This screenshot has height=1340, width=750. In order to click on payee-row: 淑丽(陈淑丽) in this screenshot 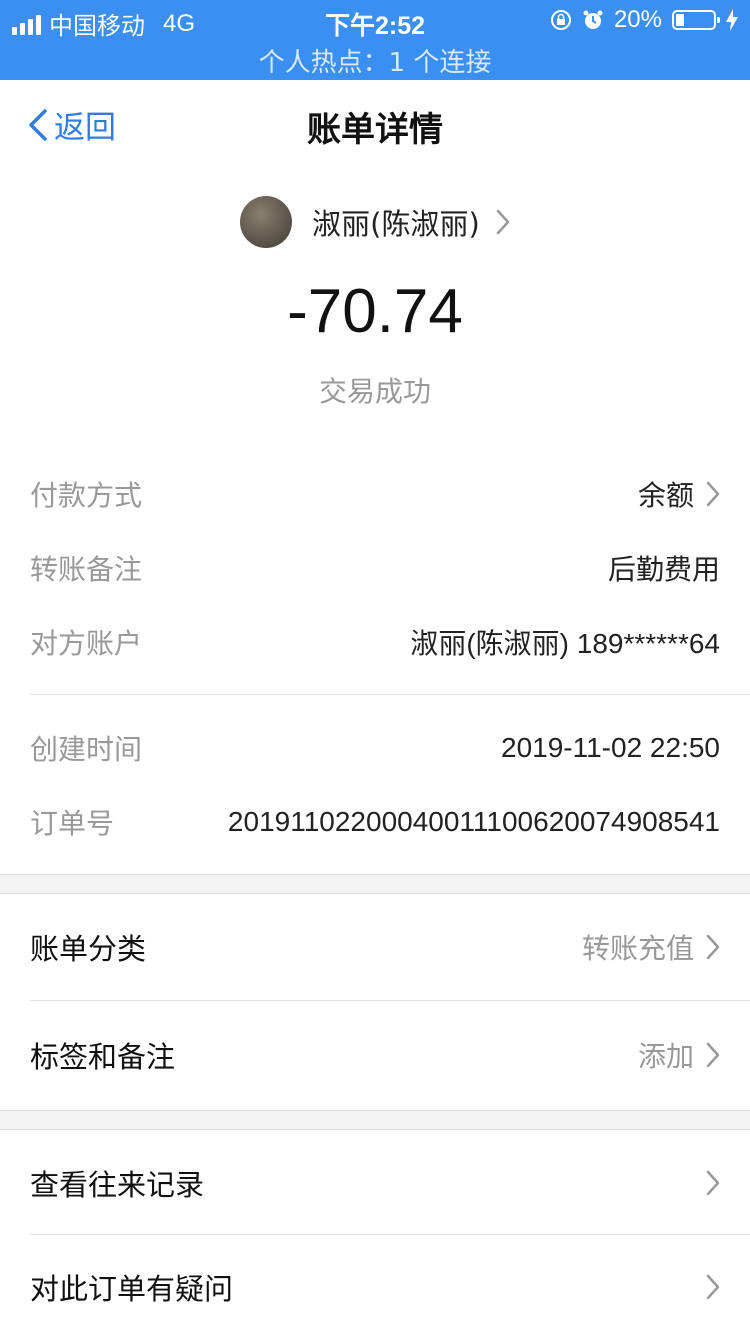, I will do `click(375, 222)`.